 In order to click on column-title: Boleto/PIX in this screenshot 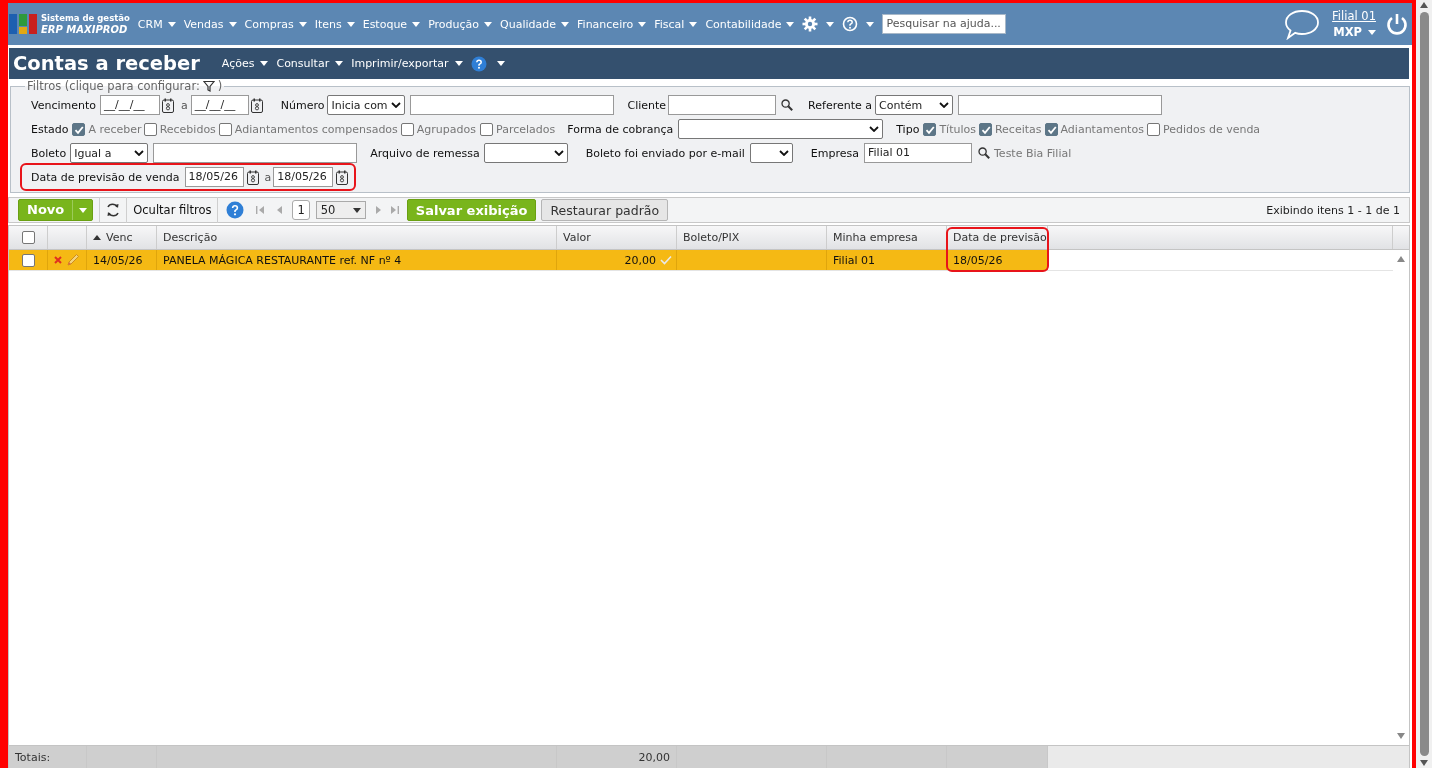, I will do `click(711, 237)`.